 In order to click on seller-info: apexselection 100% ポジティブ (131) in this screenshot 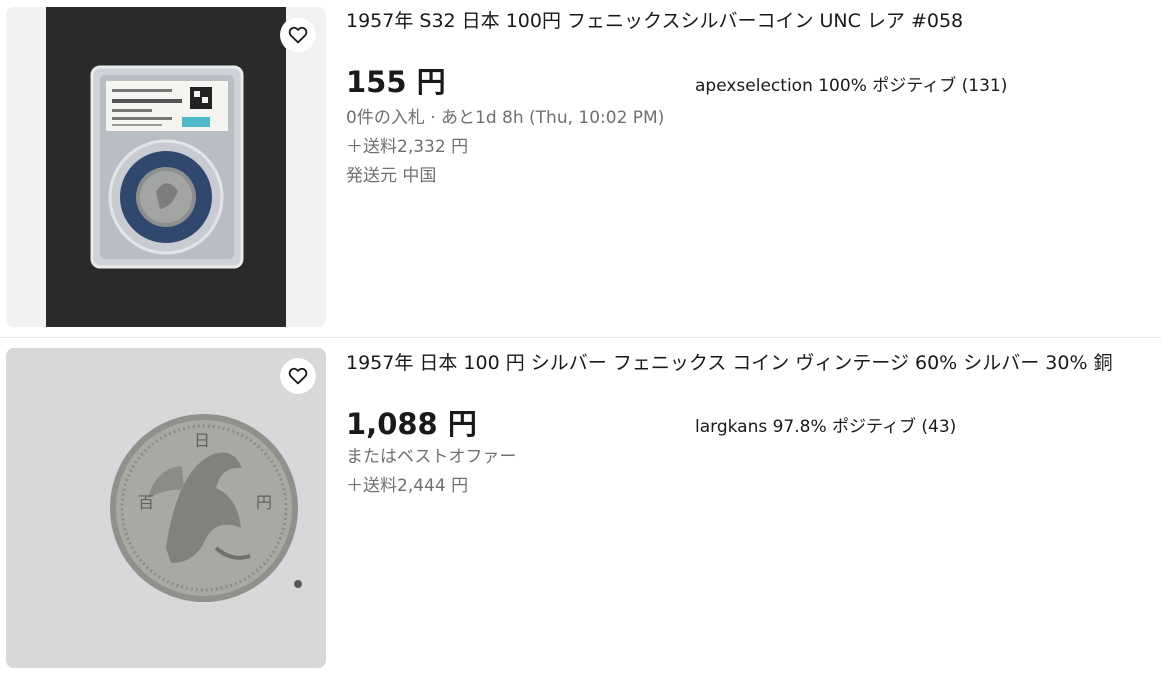, I will do `click(851, 86)`.